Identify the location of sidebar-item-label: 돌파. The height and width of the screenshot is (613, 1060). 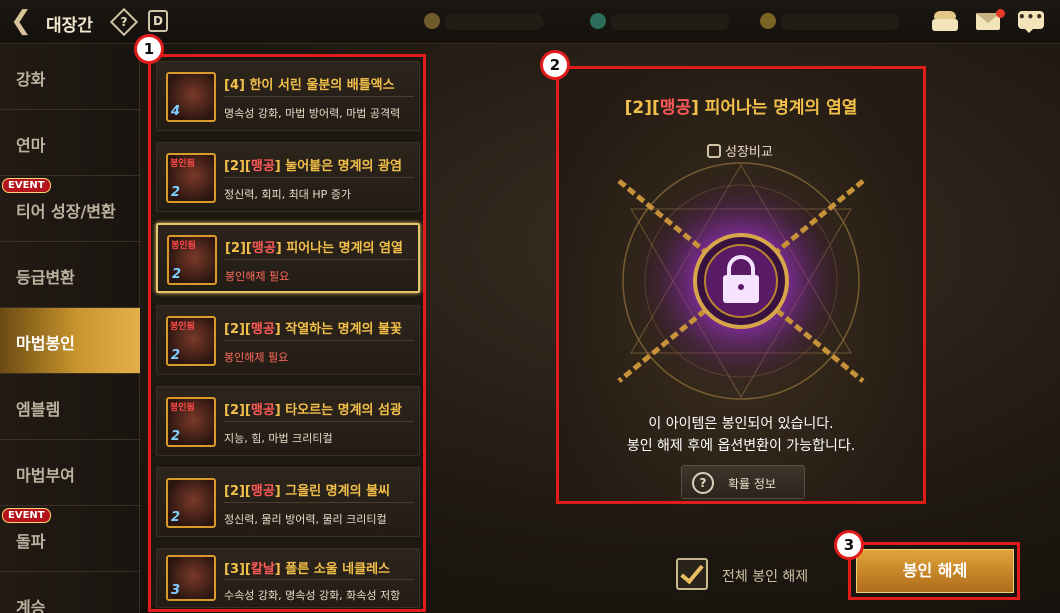
(31, 541).